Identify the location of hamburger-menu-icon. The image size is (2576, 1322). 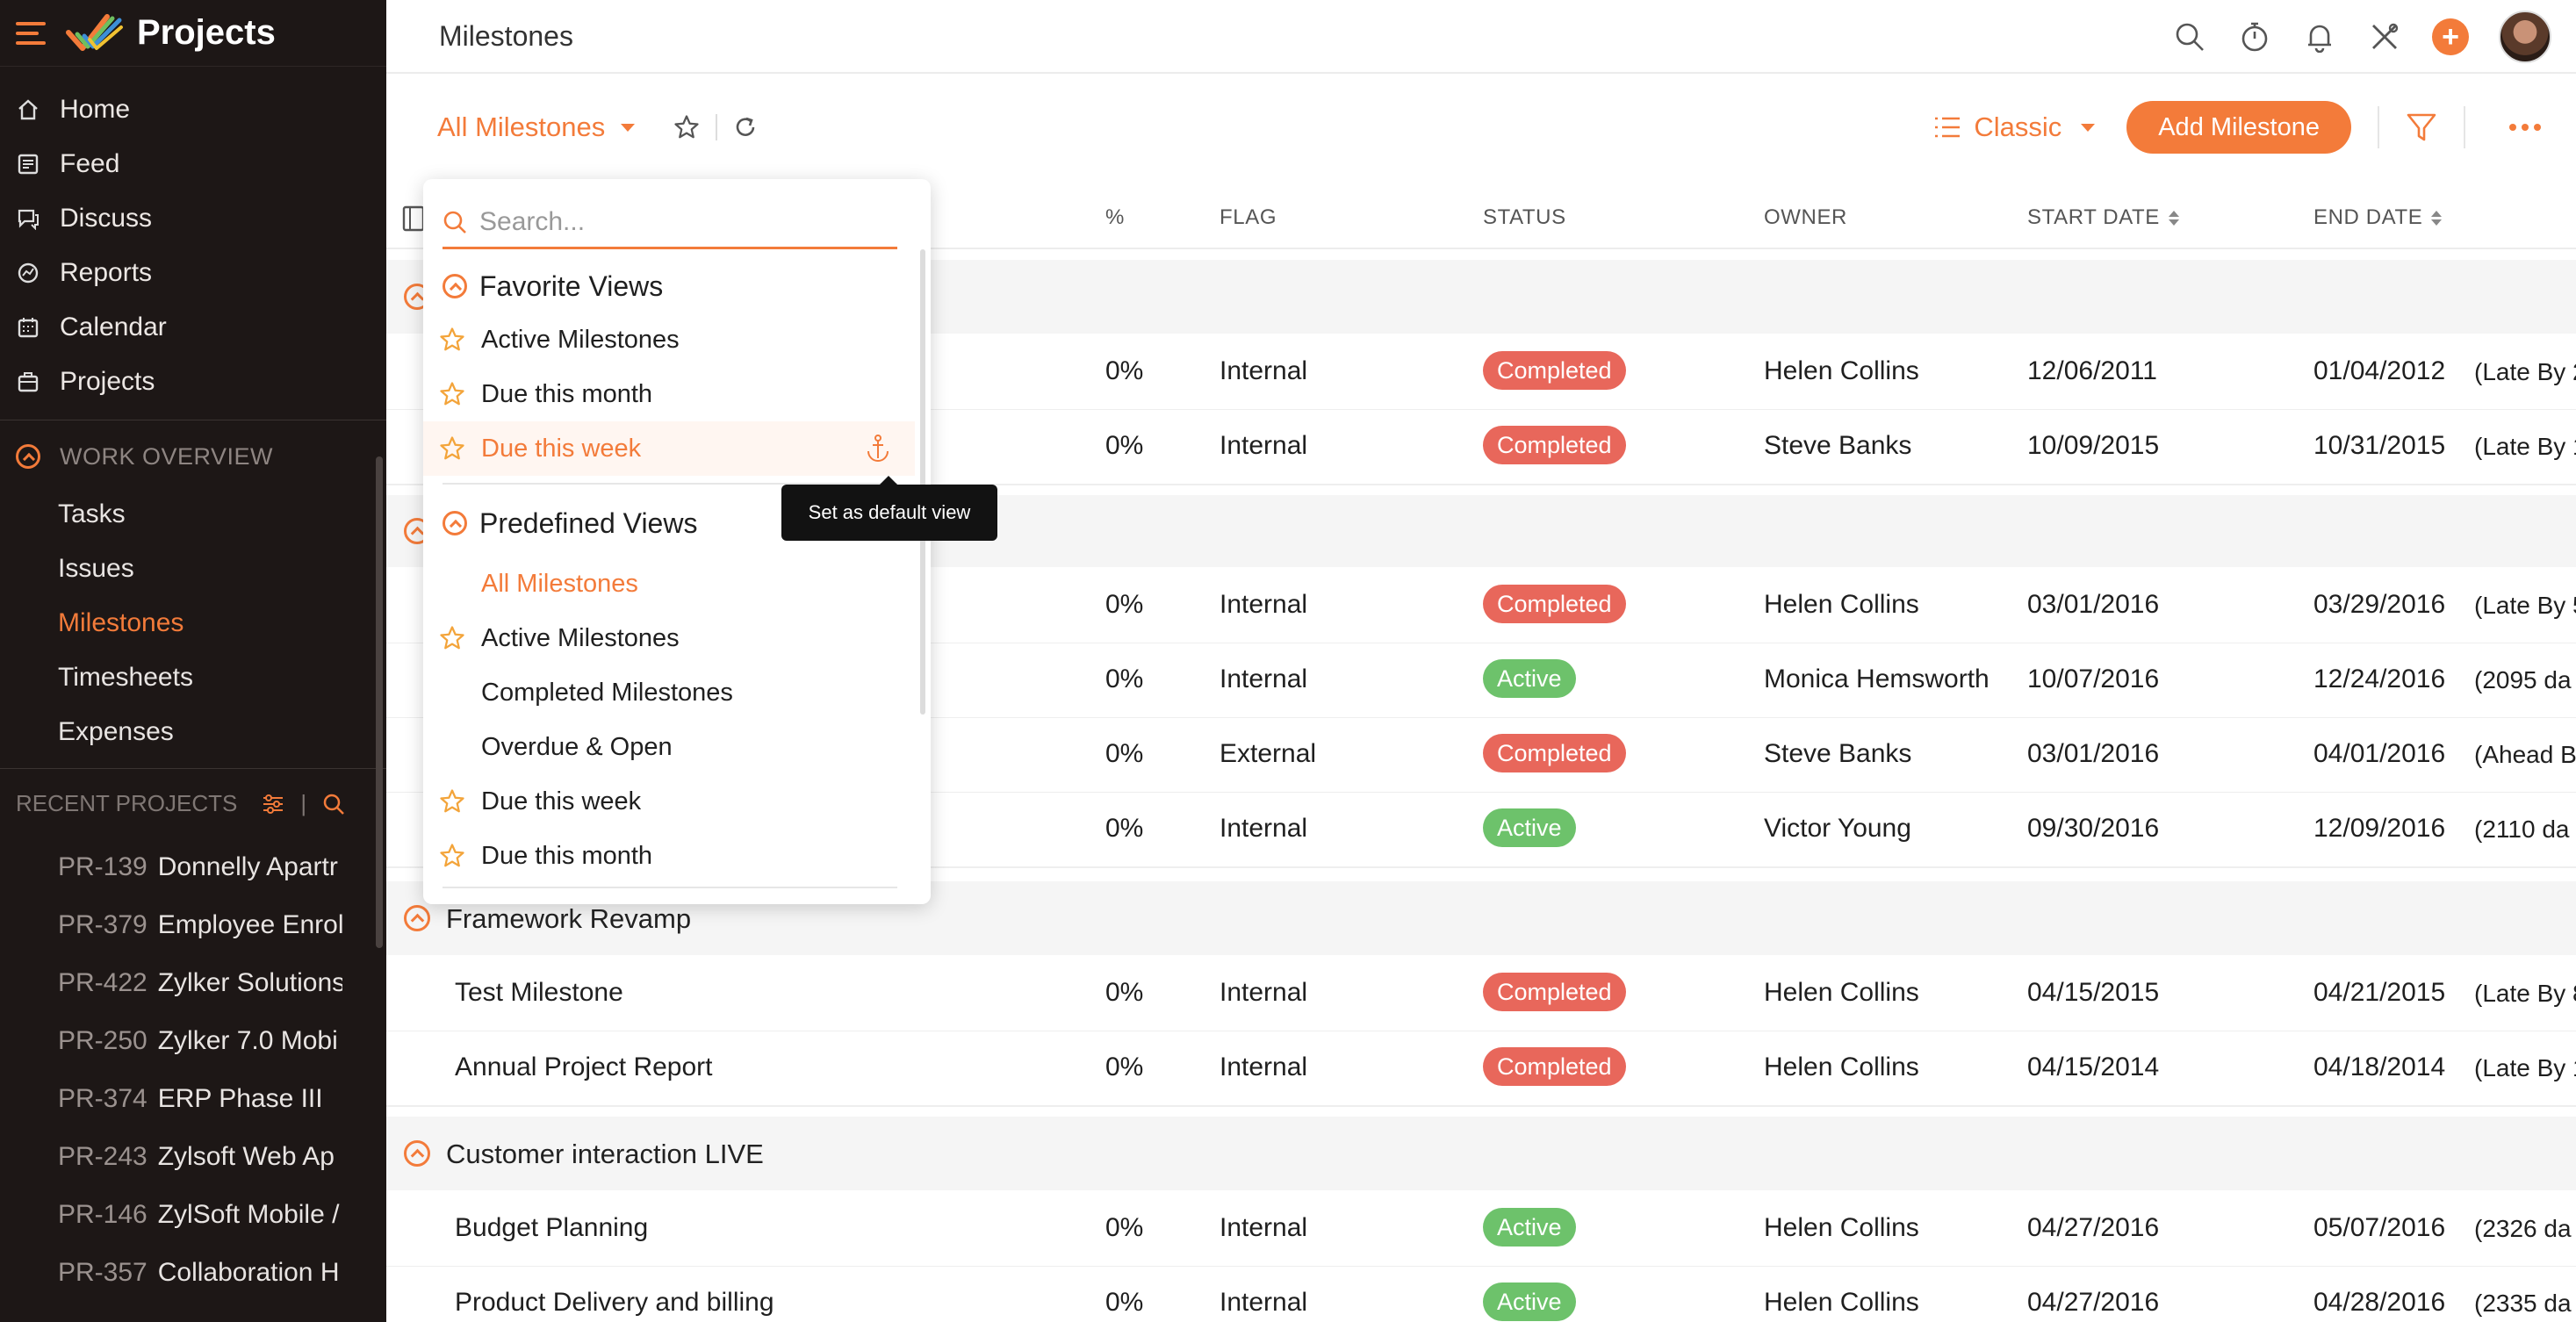
(31, 33).